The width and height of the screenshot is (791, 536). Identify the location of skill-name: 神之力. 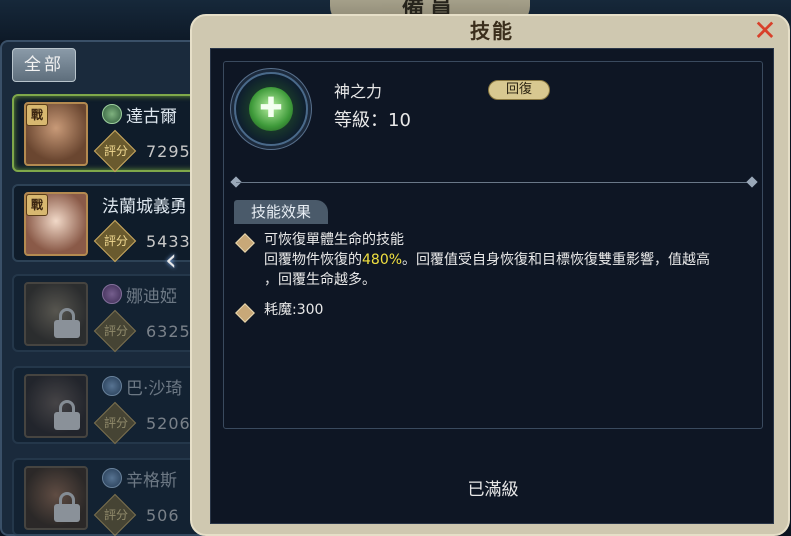
(358, 91).